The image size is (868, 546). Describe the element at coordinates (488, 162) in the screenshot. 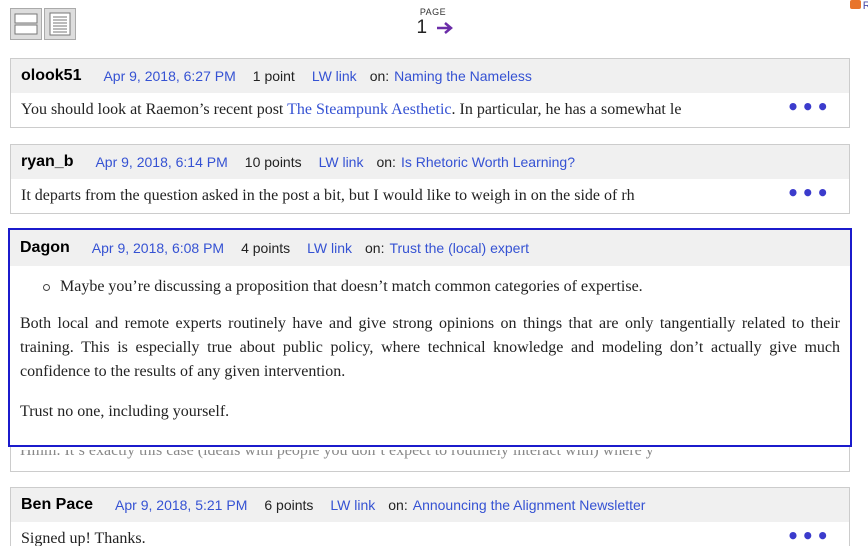

I see `post-link: Is Rhetoric Worth Learning?` at that location.